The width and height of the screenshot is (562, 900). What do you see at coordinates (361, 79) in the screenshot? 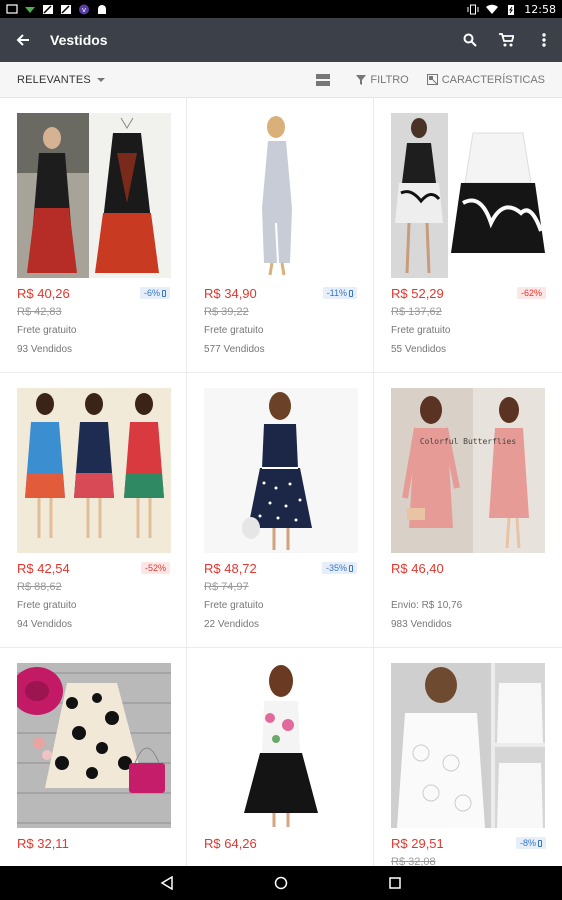
I see `filter-icon` at bounding box center [361, 79].